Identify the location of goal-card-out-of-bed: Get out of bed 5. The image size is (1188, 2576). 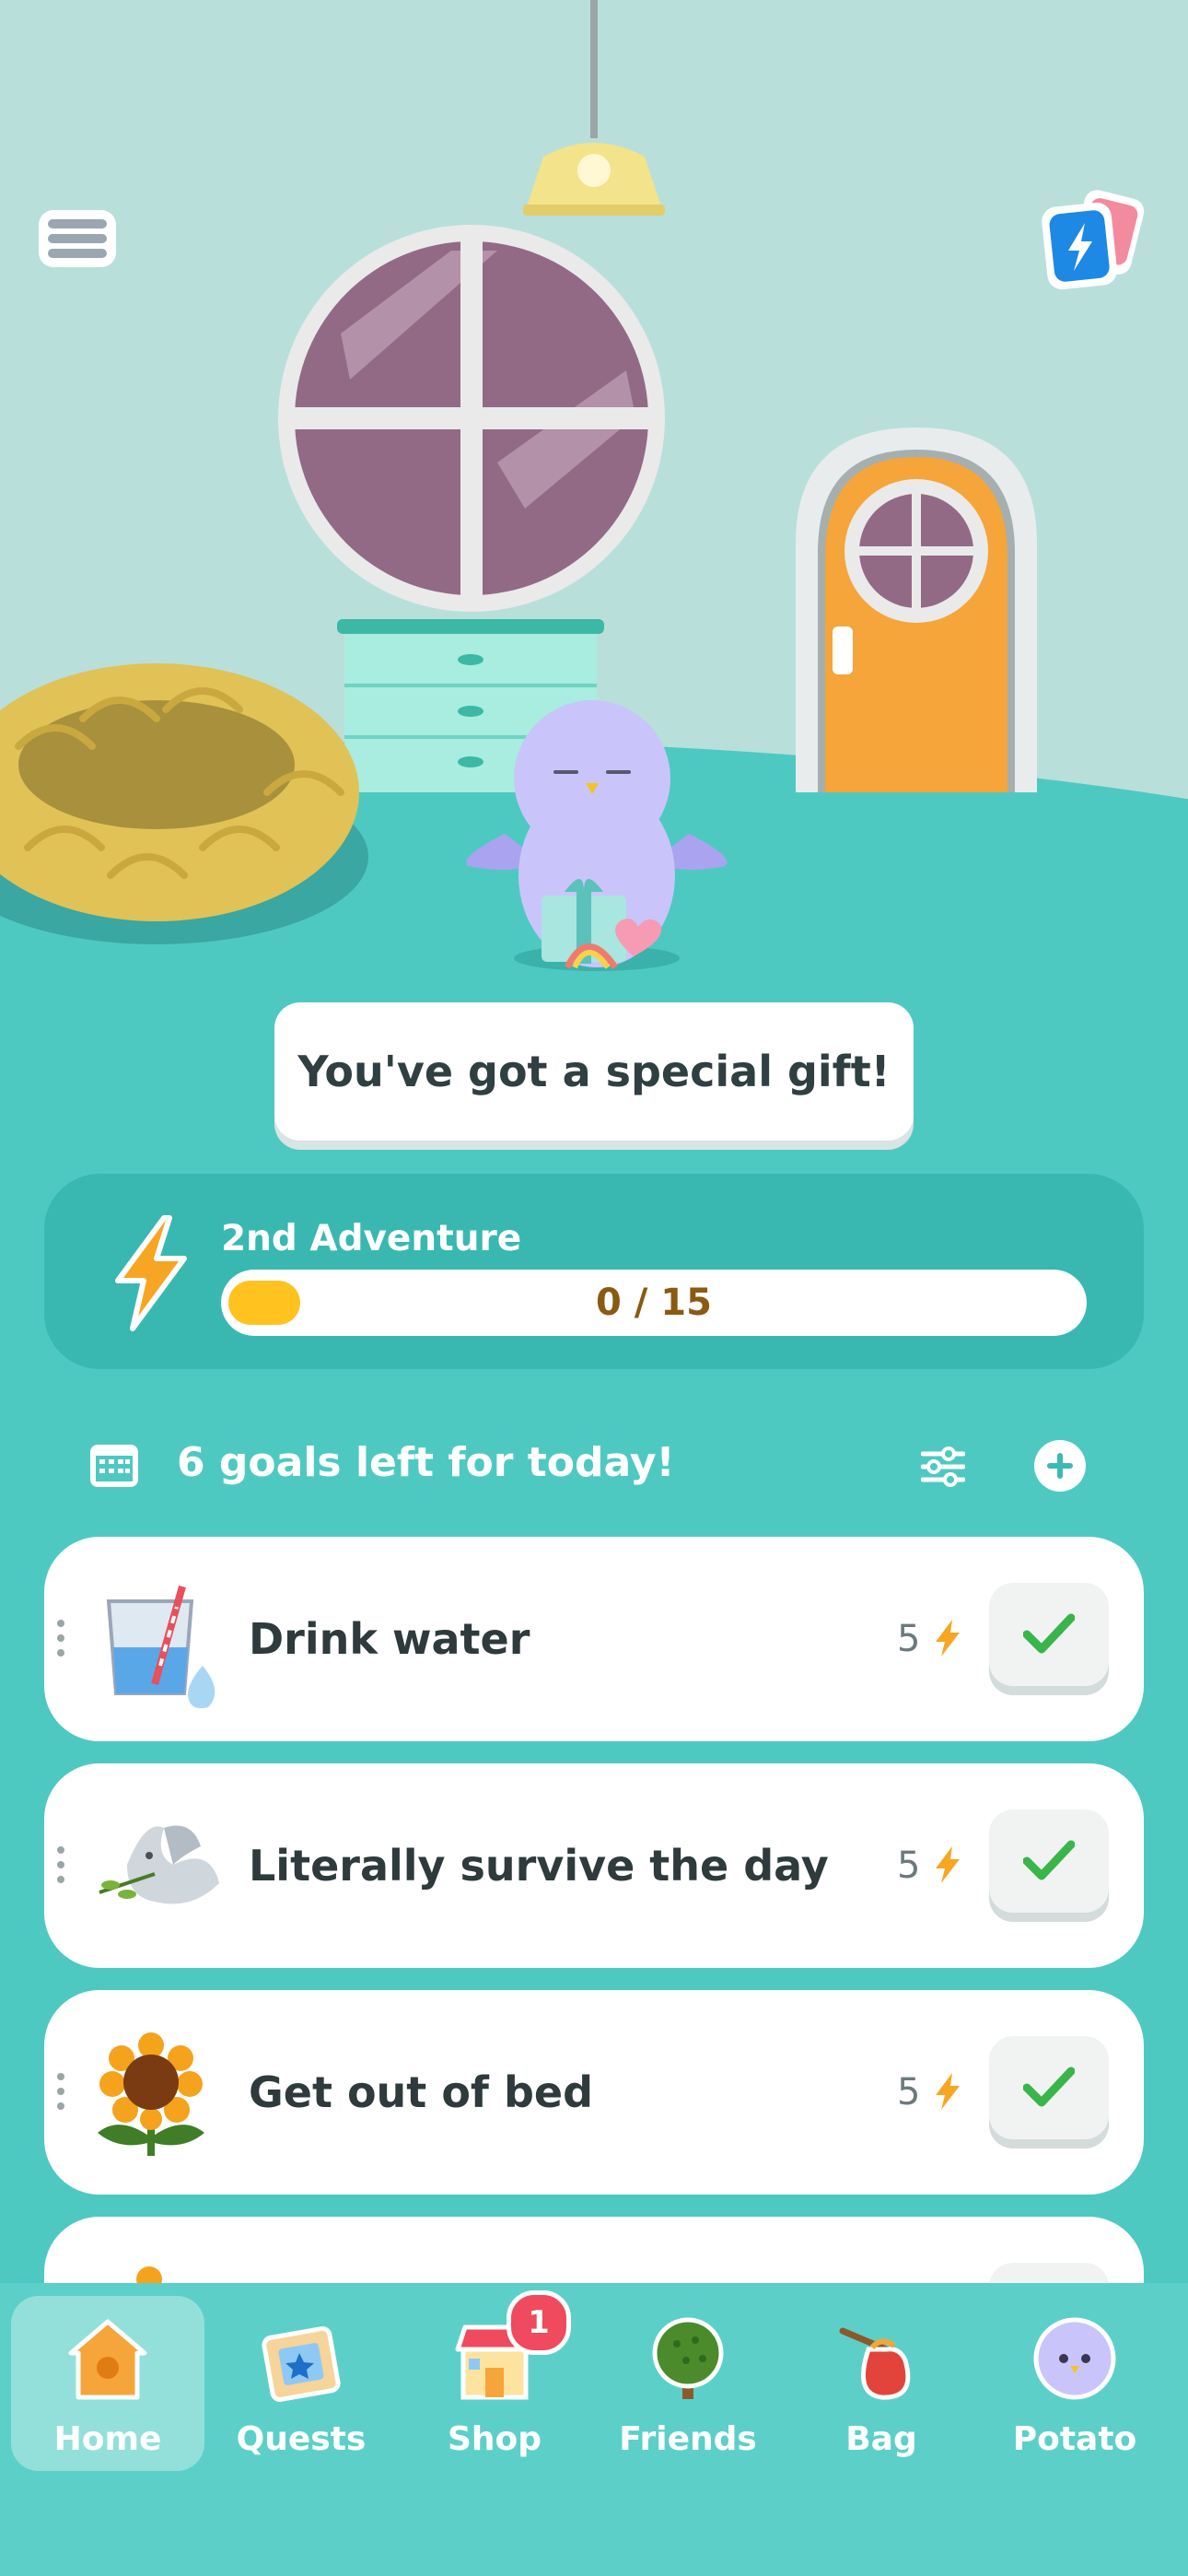
(594, 2092).